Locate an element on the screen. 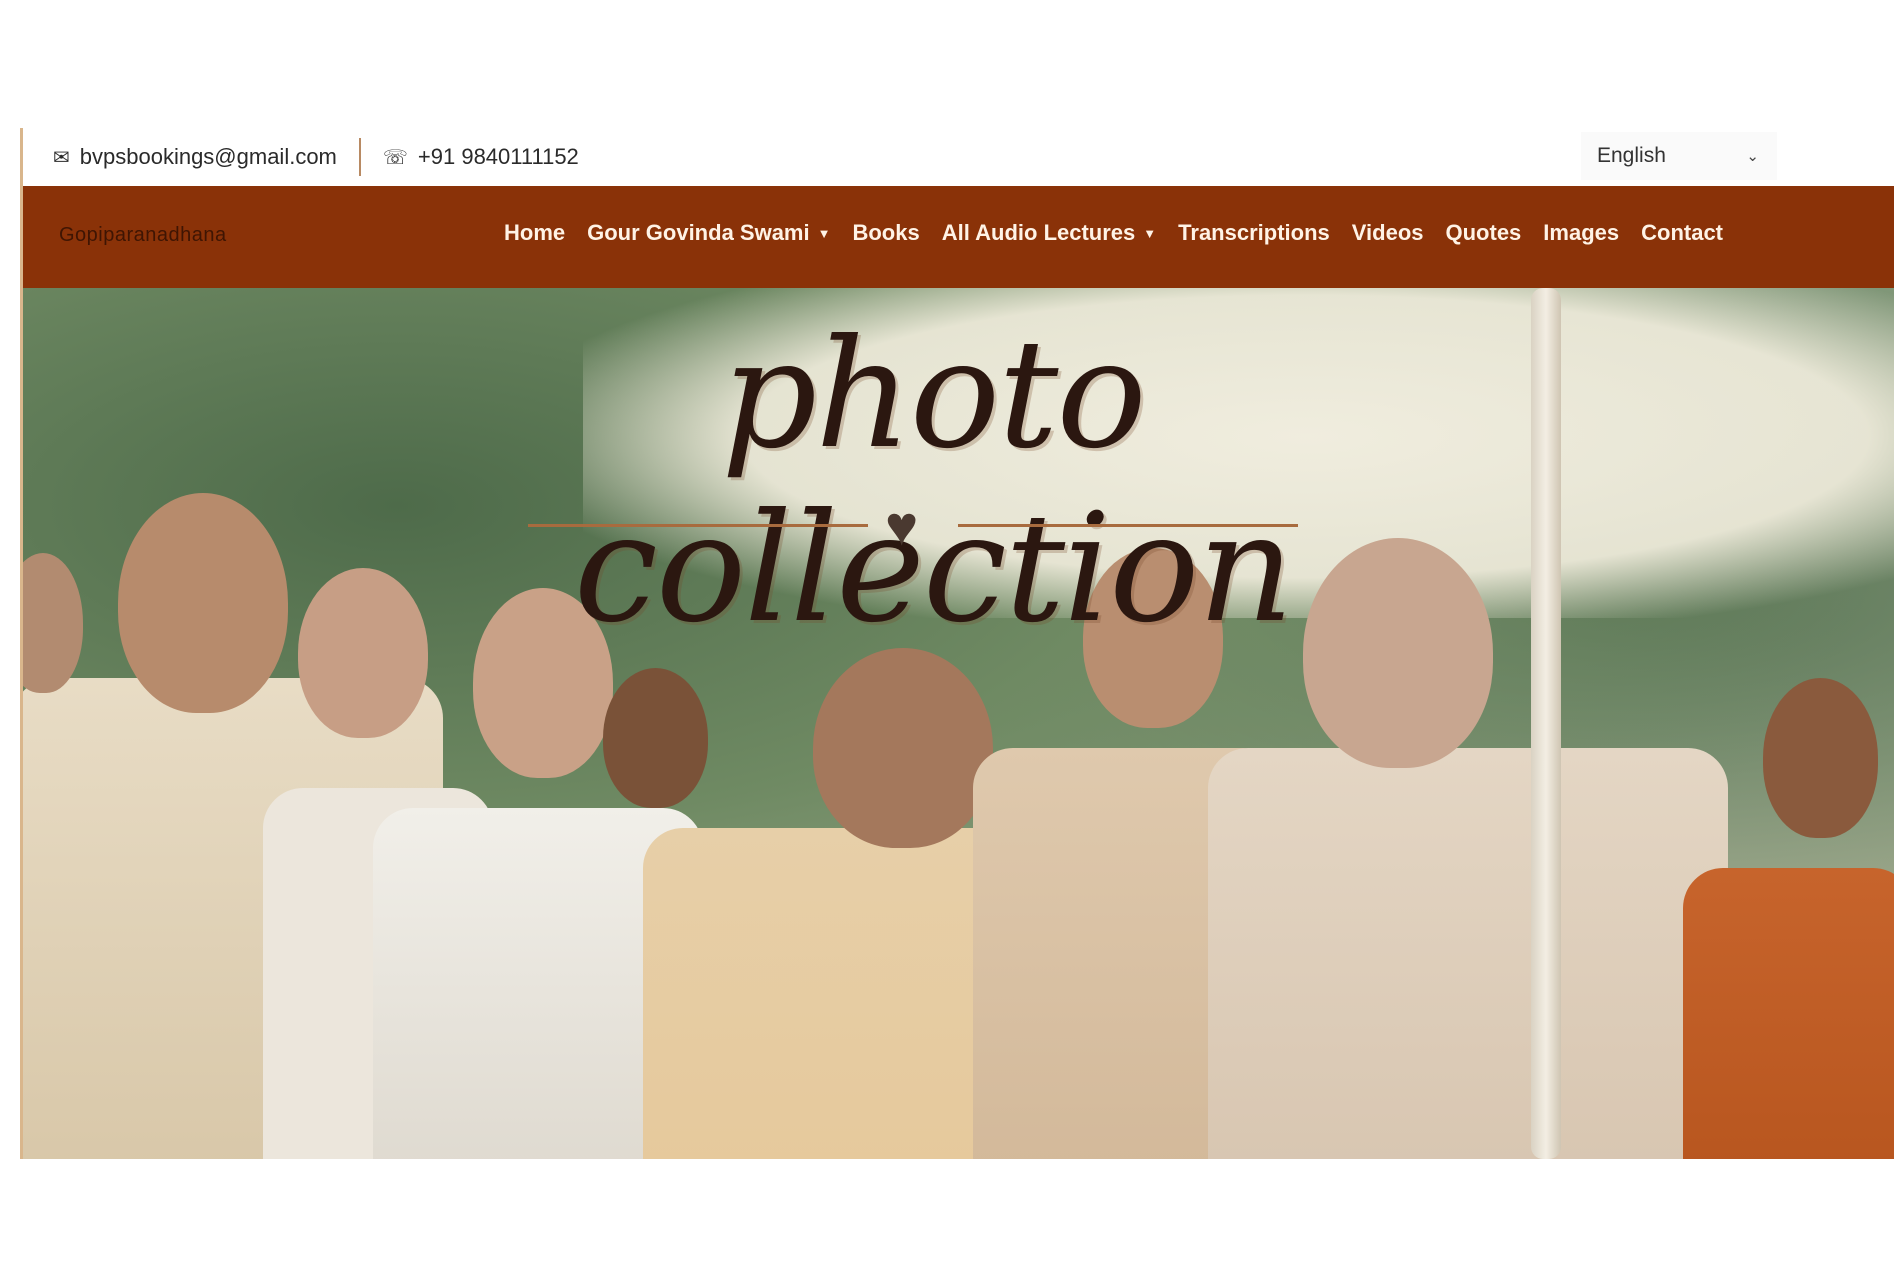  nav-item-label: Quotes is located at coordinates (1483, 232).